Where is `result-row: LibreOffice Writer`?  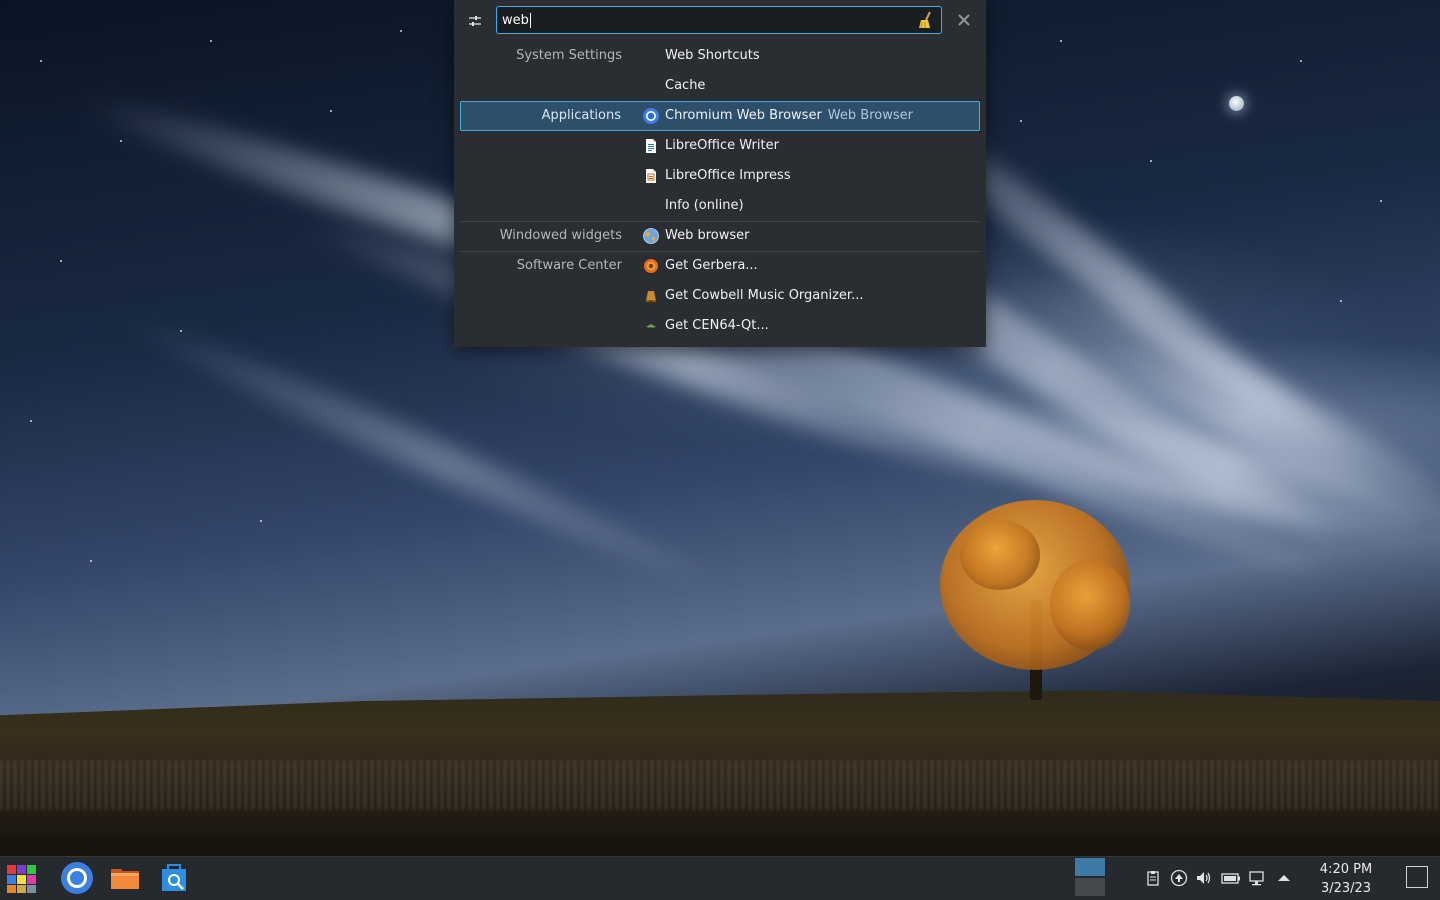 result-row: LibreOffice Writer is located at coordinates (720, 146).